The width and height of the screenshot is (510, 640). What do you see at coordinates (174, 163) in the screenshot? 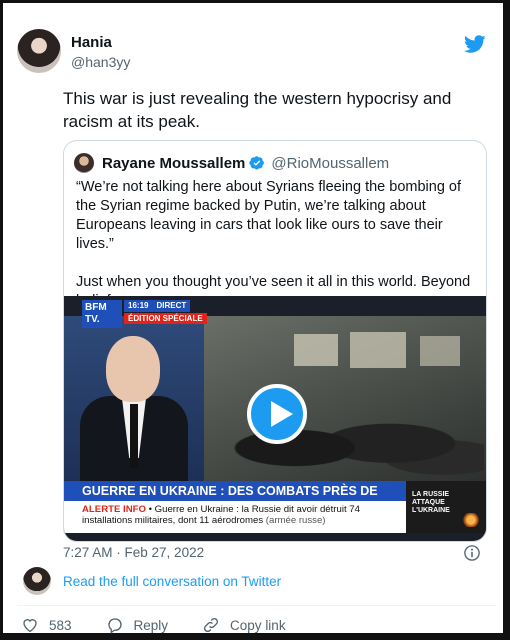
I see `quoted-author-name: Rayane Moussallem` at bounding box center [174, 163].